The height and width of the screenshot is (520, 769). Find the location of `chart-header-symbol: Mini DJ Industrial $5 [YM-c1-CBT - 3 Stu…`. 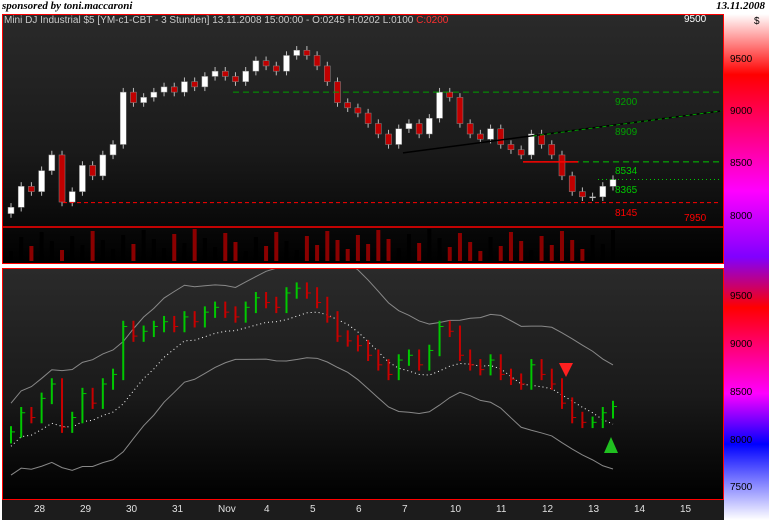

chart-header-symbol: Mini DJ Industrial $5 [YM-c1-CBT - 3 Stu… is located at coordinates (209, 20).